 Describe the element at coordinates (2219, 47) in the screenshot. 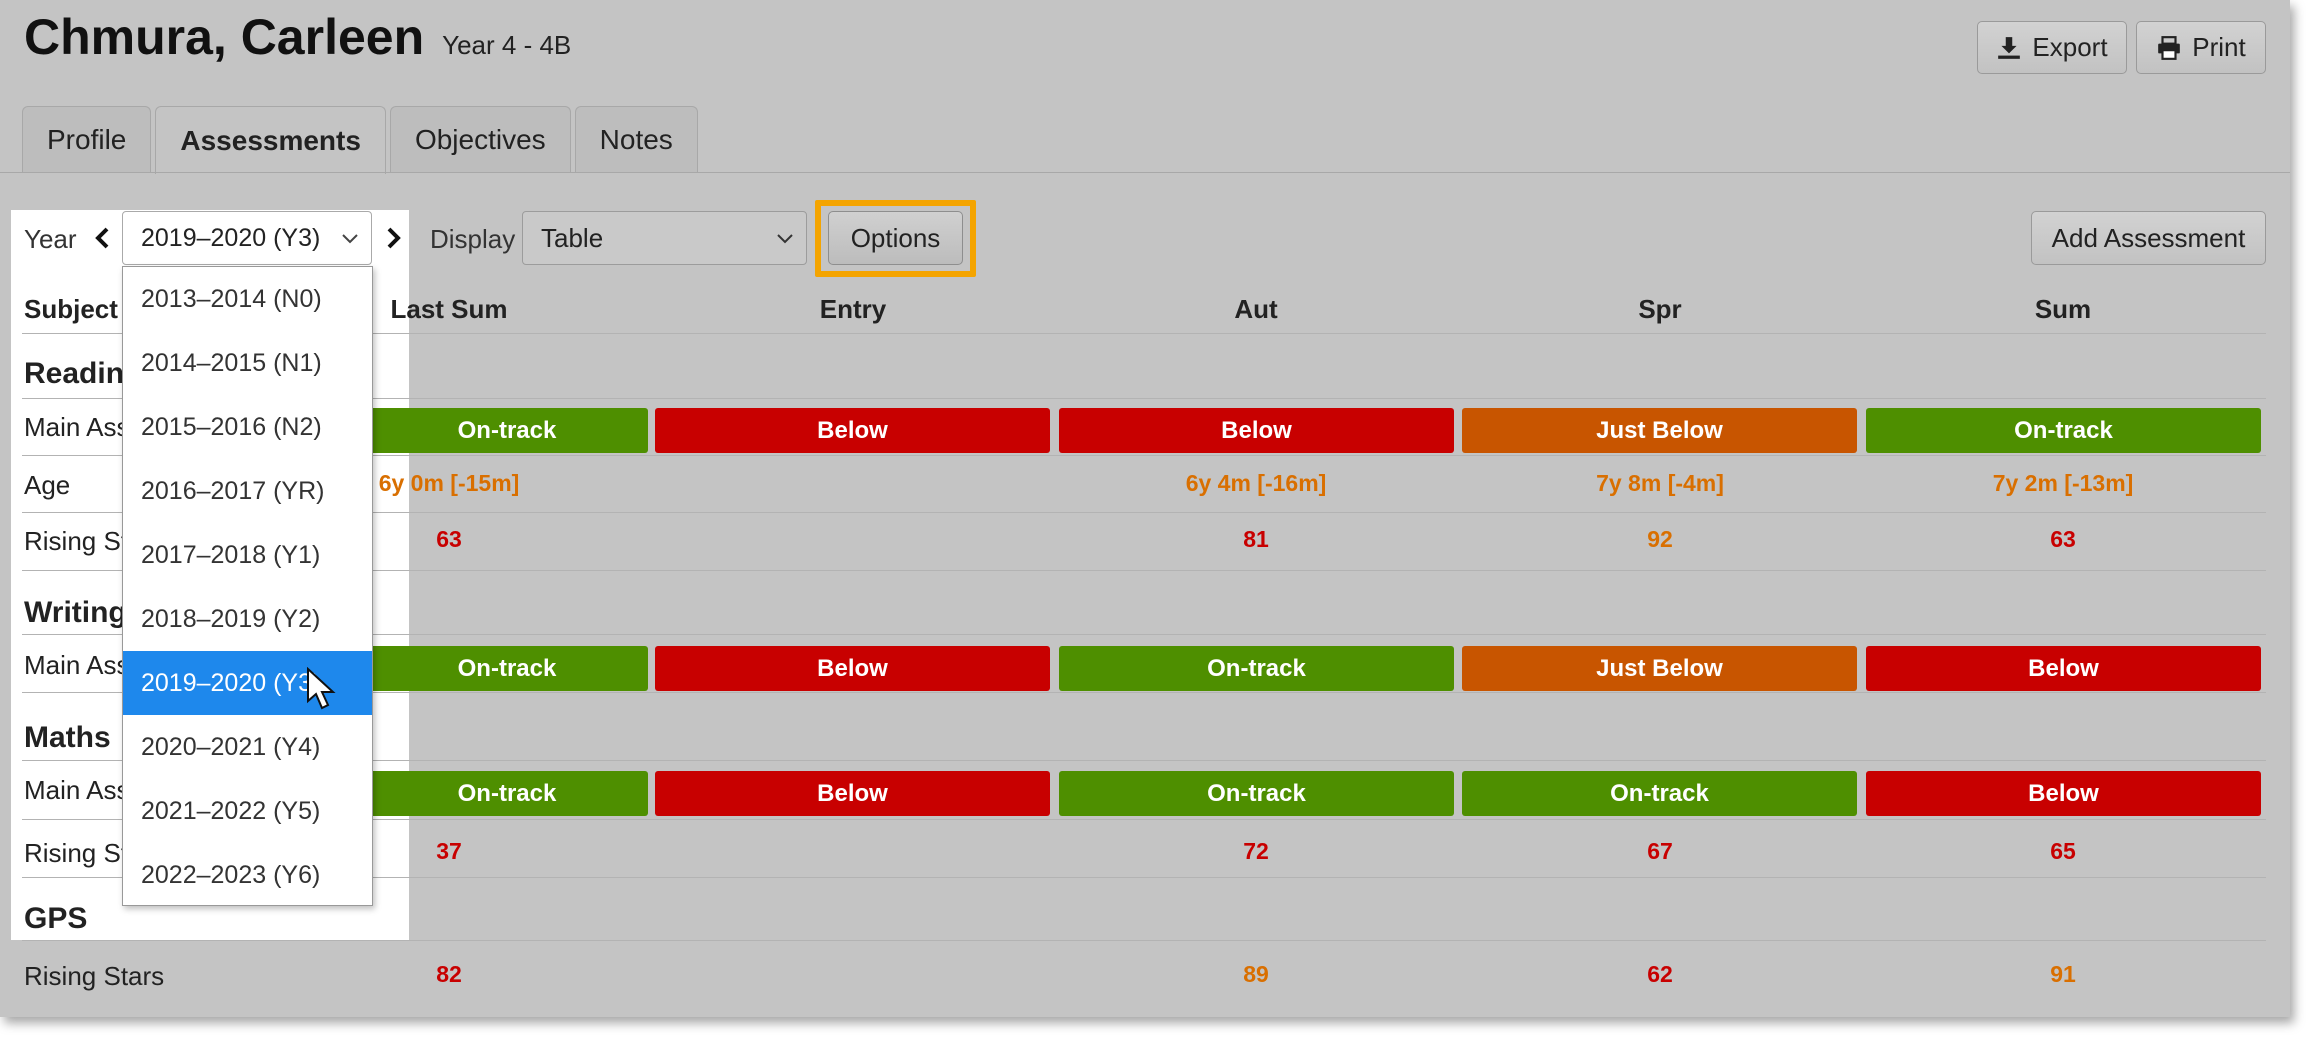

I see `print-label: Print` at that location.